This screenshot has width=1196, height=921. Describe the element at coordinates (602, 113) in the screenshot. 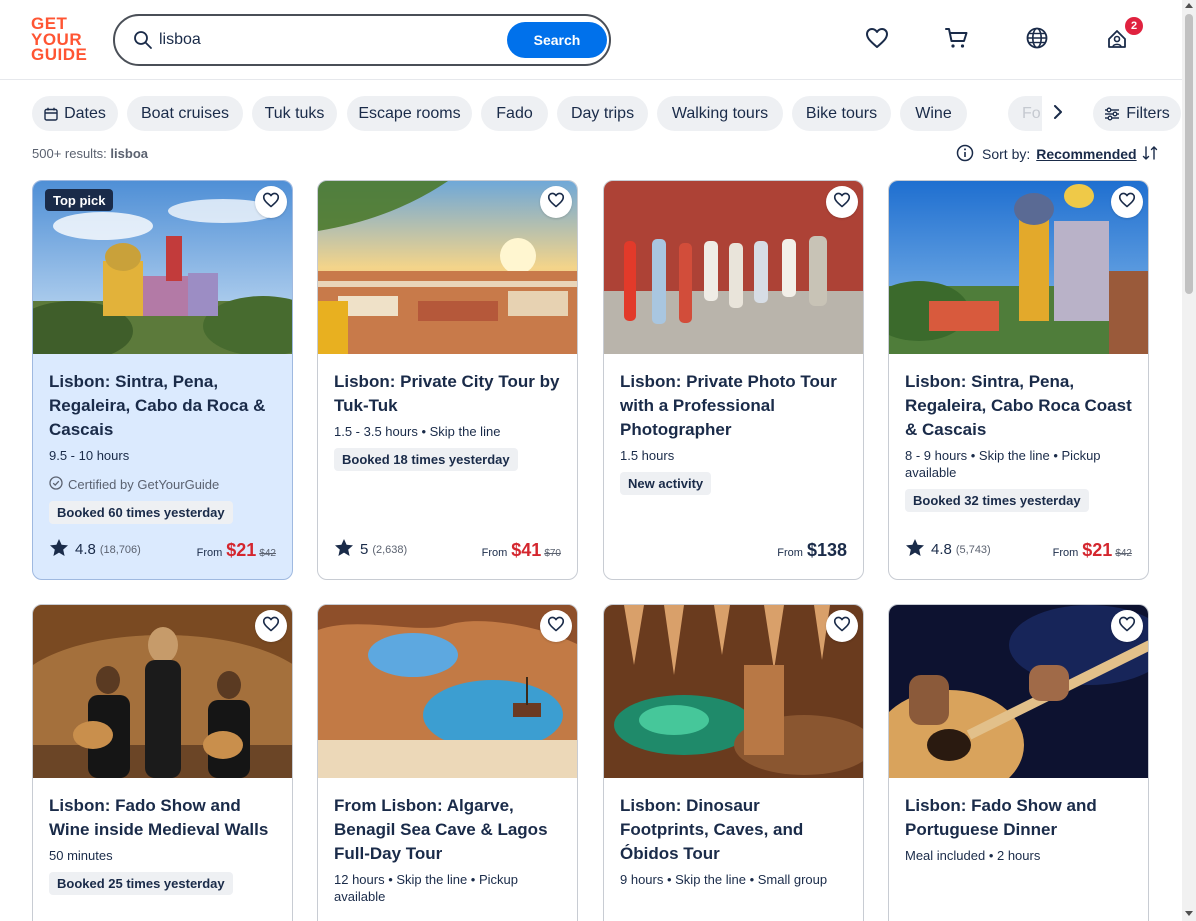

I see `chip-day-trips: Day trips` at that location.